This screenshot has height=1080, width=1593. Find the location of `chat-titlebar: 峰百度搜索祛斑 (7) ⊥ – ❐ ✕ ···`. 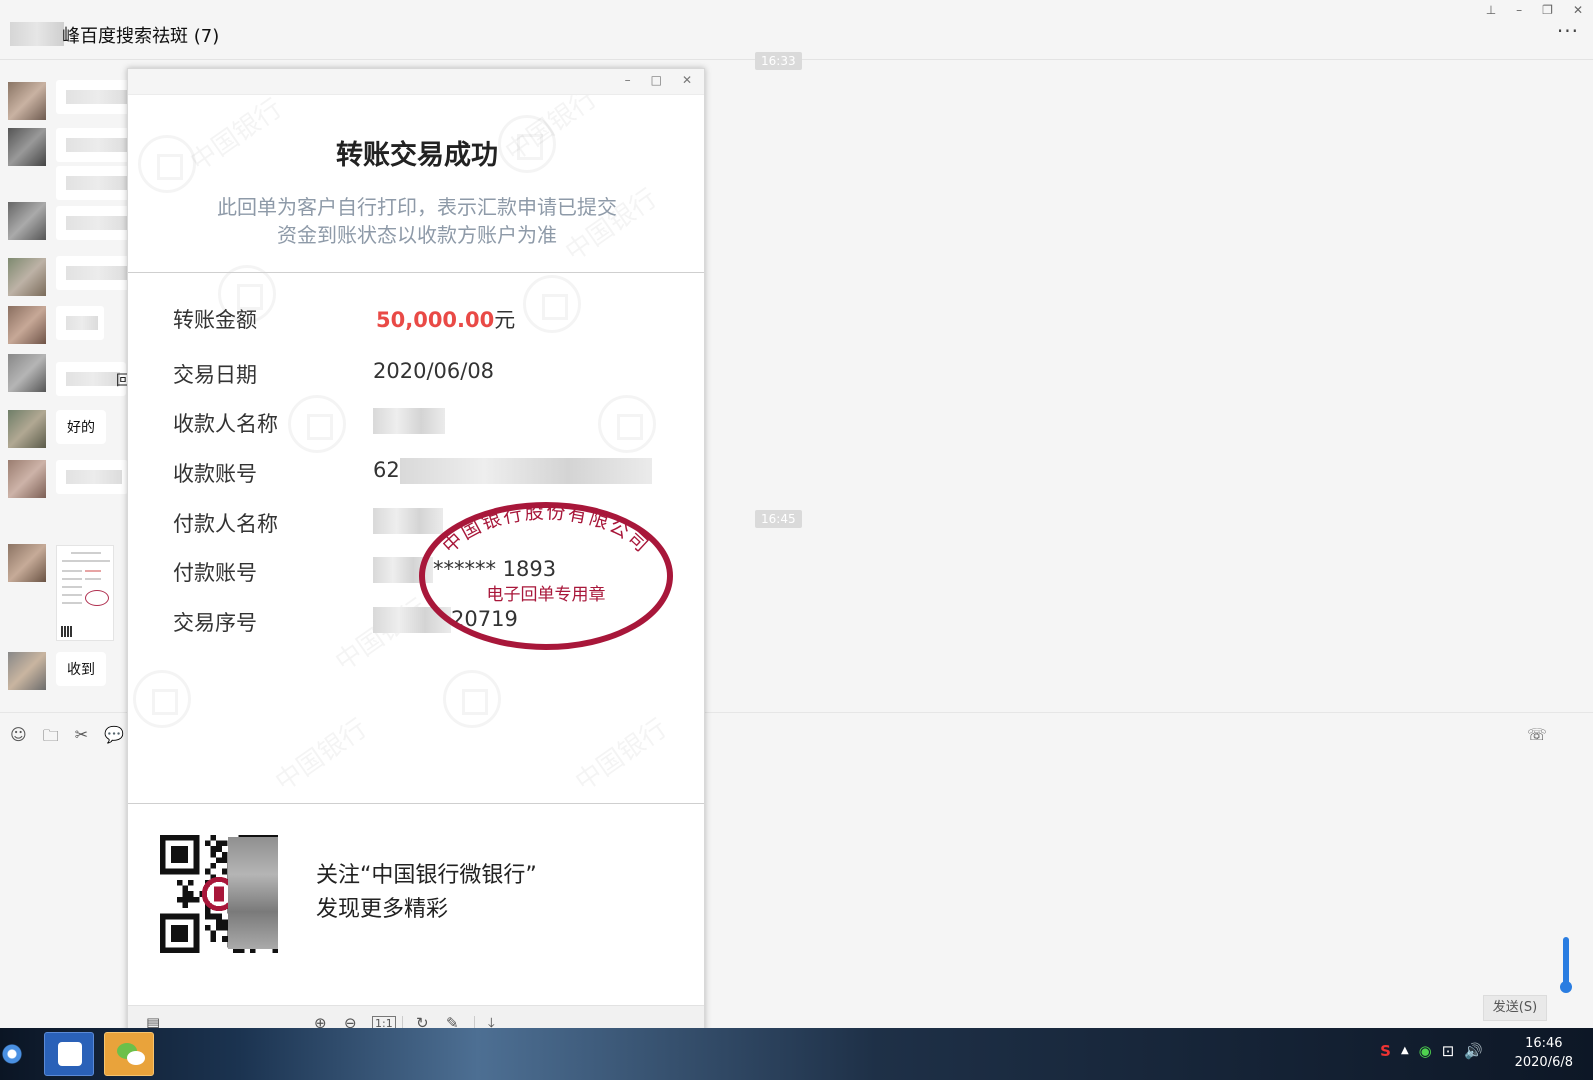

chat-titlebar: 峰百度搜索祛斑 (7) ⊥ – ❐ ✕ ··· is located at coordinates (796, 30).